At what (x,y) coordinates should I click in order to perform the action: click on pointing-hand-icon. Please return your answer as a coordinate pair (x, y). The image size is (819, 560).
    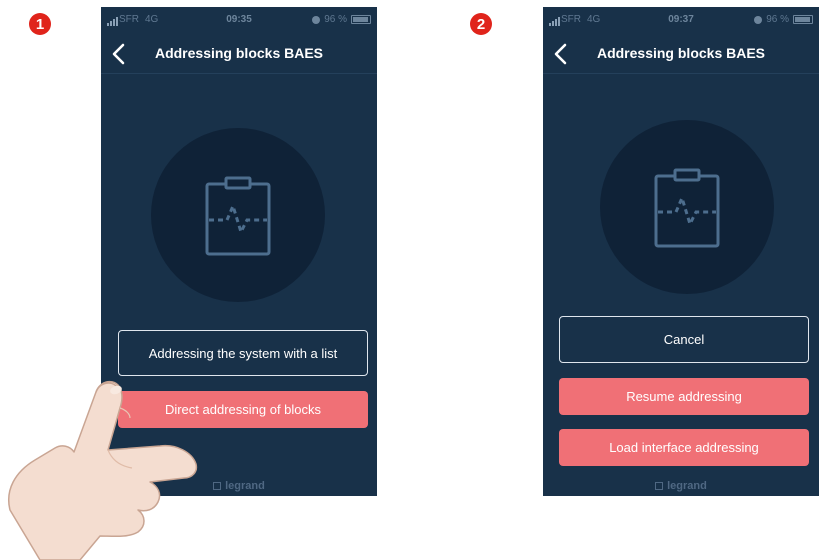
    Looking at the image, I should click on (103, 470).